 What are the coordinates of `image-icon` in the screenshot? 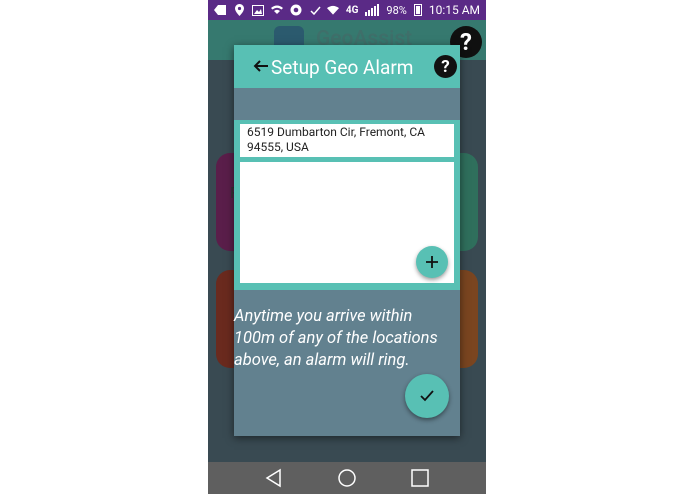 It's located at (258, 10).